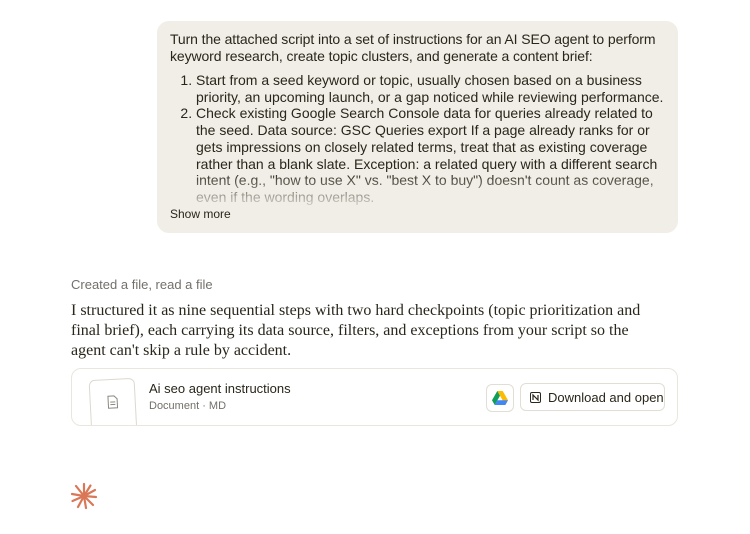 This screenshot has width=750, height=534. What do you see at coordinates (220, 388) in the screenshot?
I see `file-name: Ai seo agent instructions` at bounding box center [220, 388].